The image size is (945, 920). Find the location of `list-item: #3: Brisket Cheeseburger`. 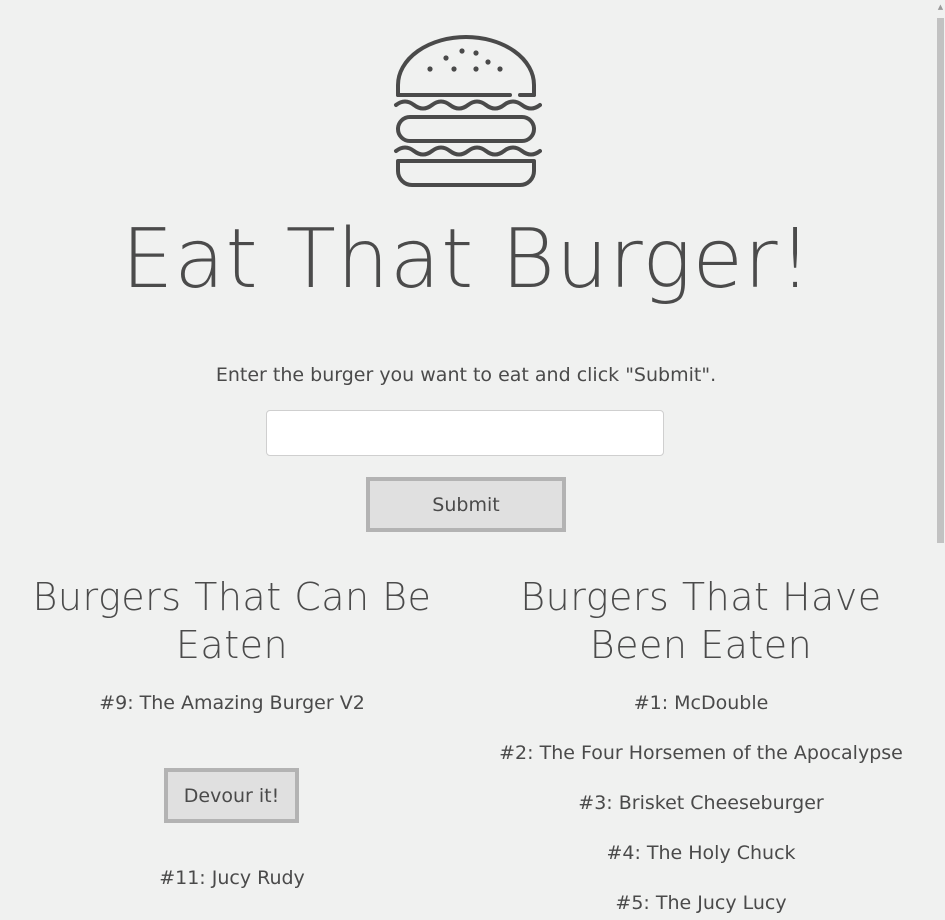

list-item: #3: Brisket Cheeseburger is located at coordinates (701, 803).